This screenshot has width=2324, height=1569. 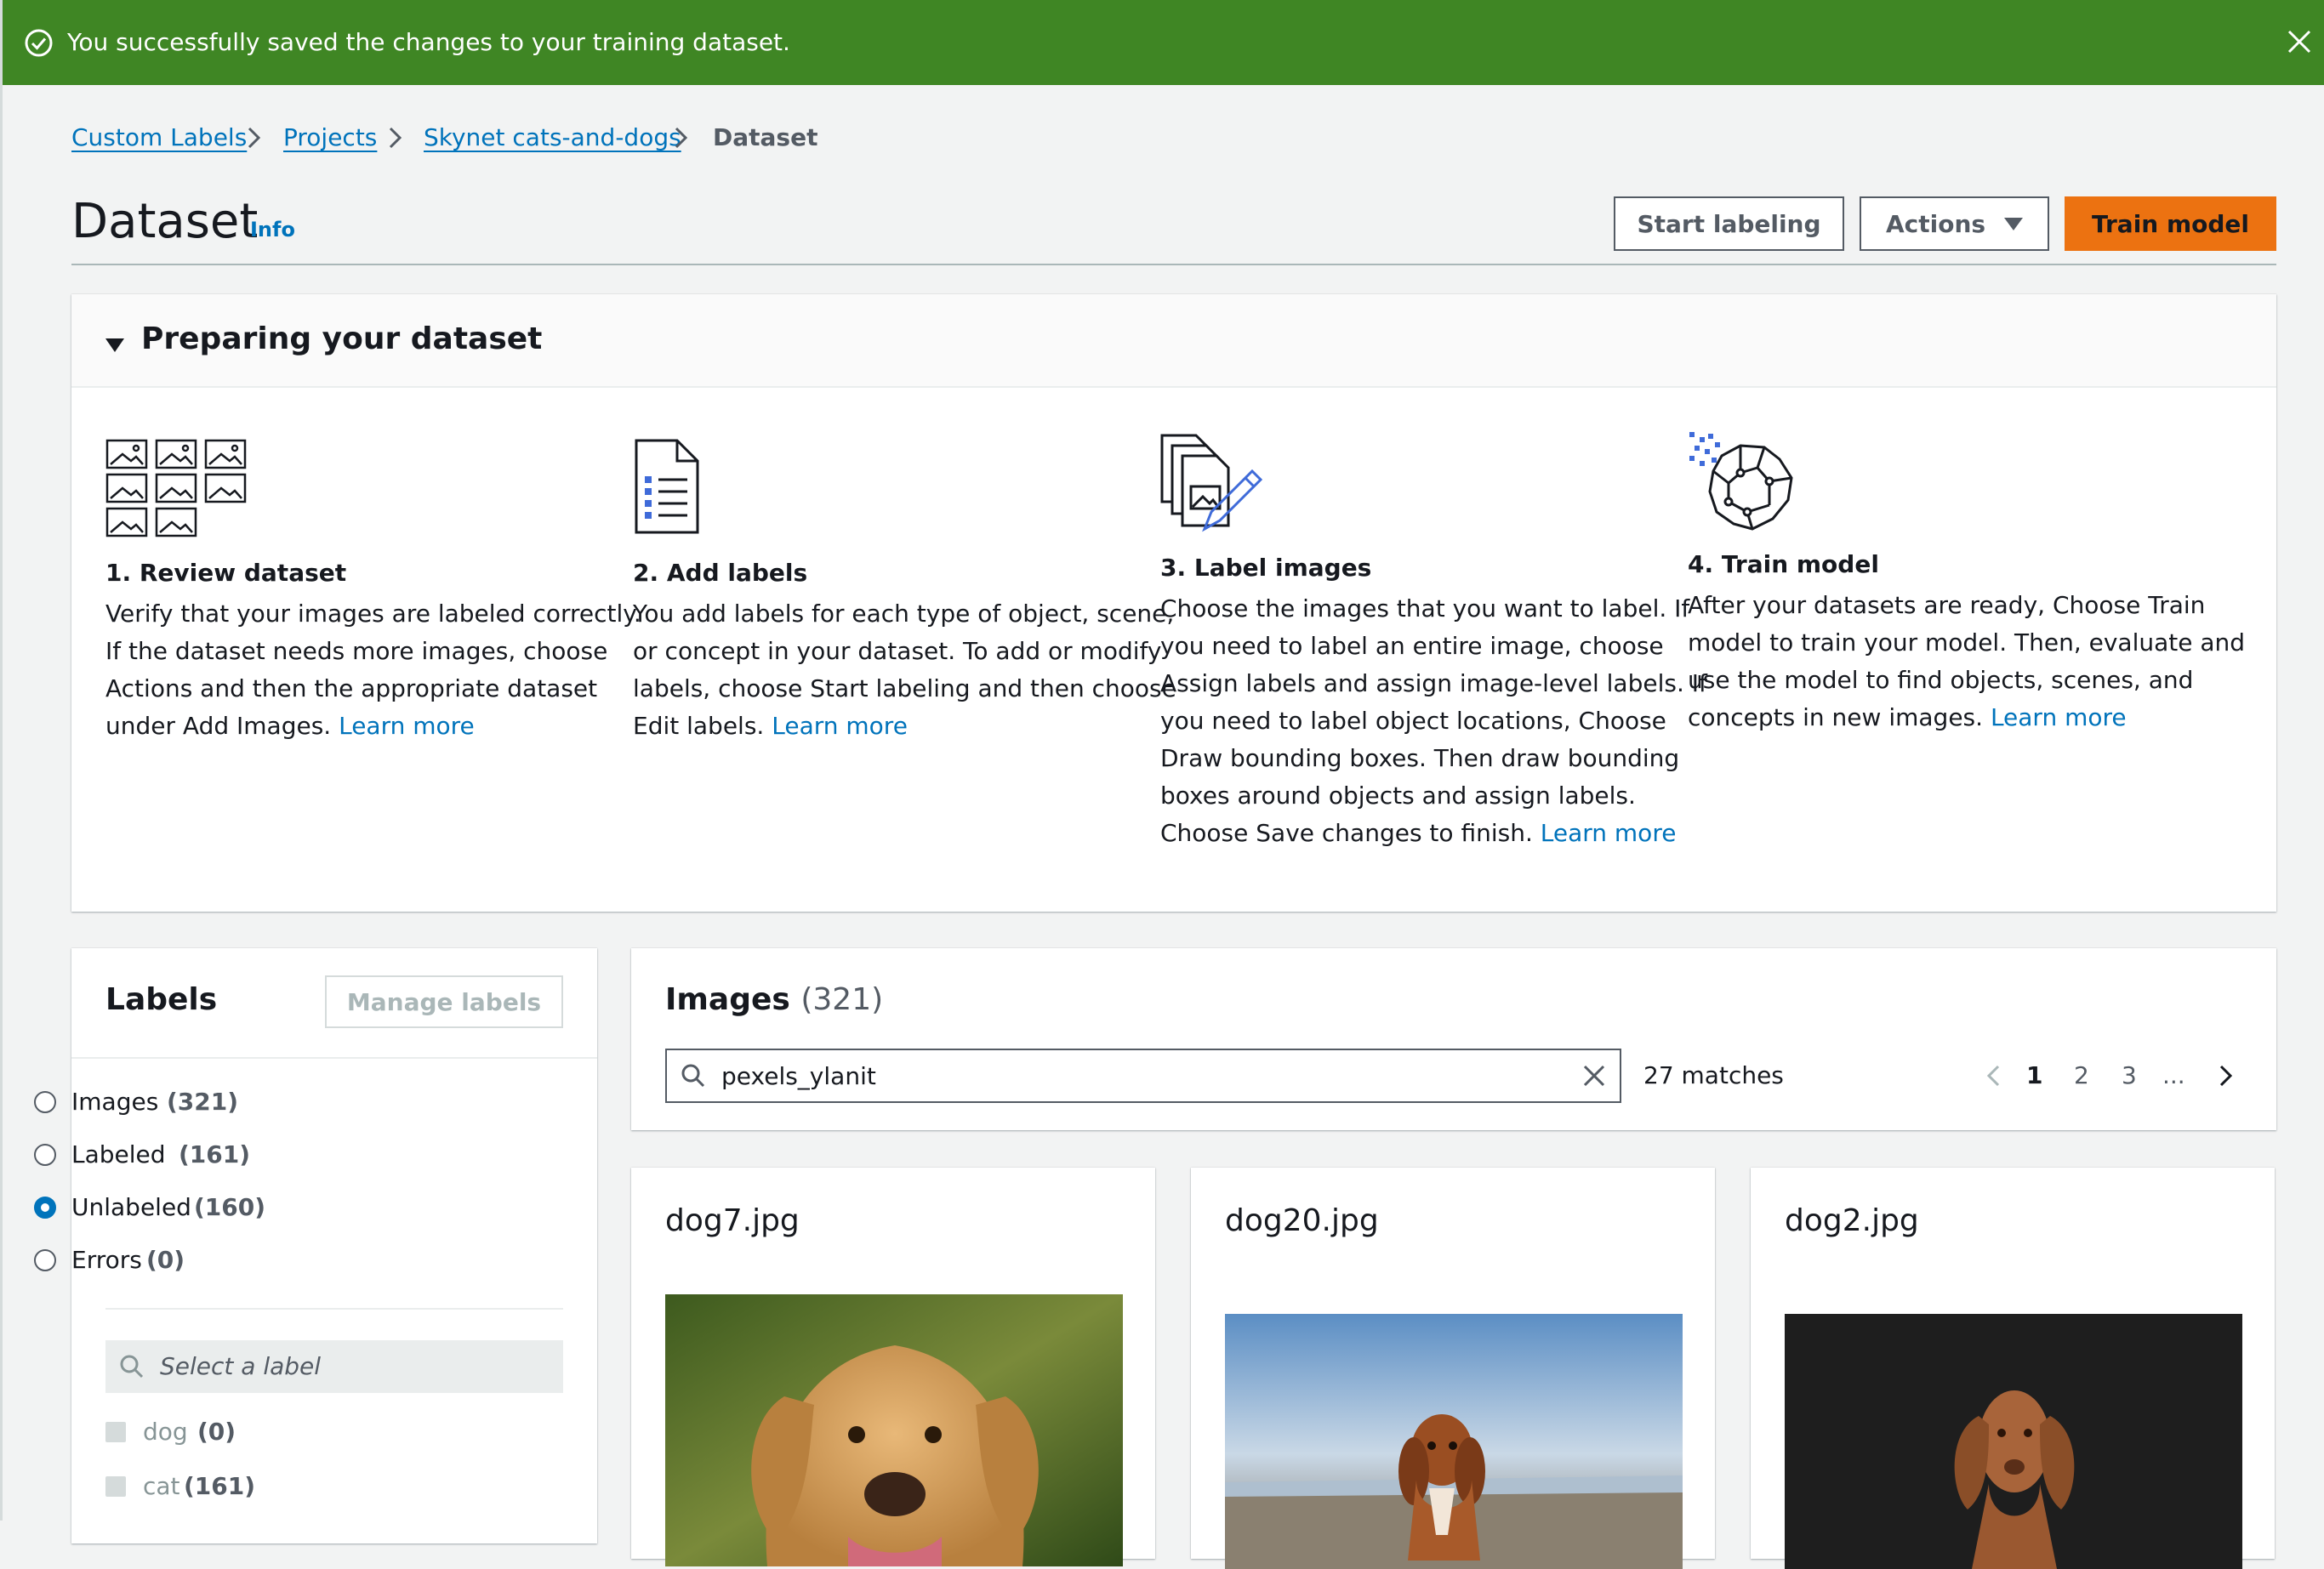 I want to click on actions-dropdown-button: Actions, so click(x=1955, y=224).